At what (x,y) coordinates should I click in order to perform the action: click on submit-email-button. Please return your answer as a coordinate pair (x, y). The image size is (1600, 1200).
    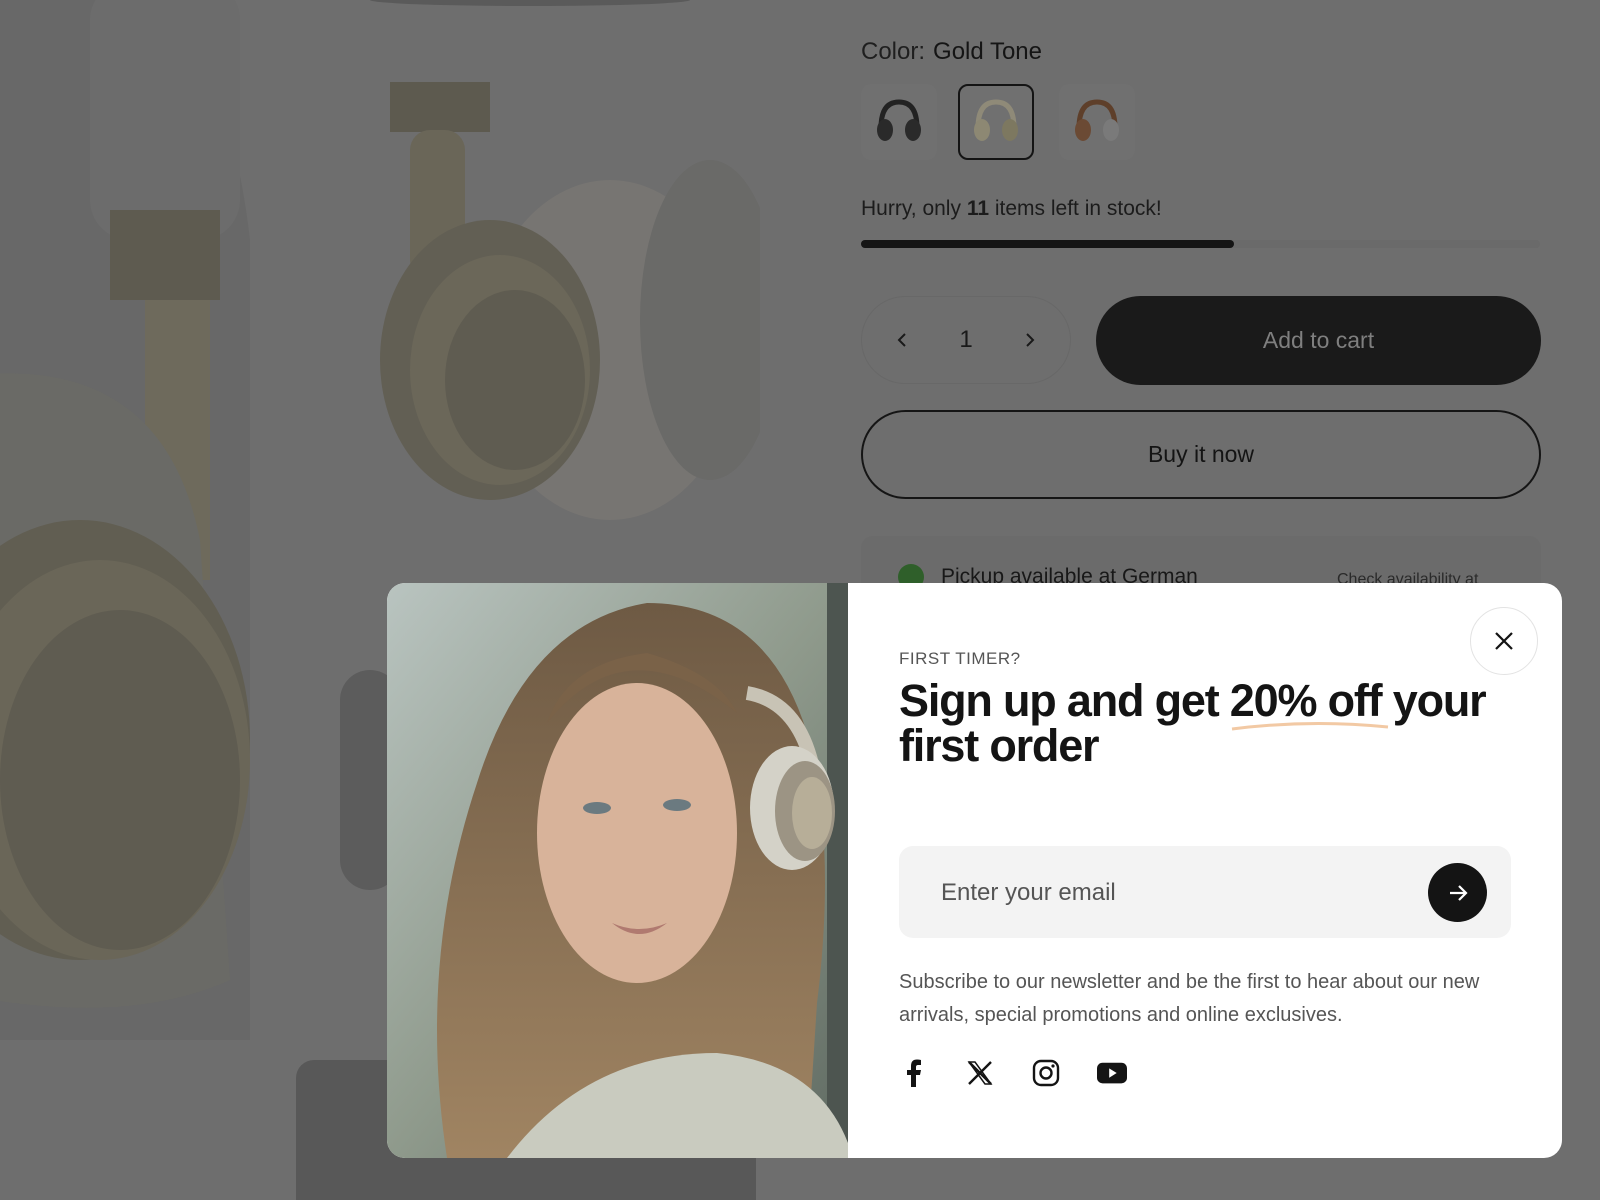
    Looking at the image, I should click on (1457, 892).